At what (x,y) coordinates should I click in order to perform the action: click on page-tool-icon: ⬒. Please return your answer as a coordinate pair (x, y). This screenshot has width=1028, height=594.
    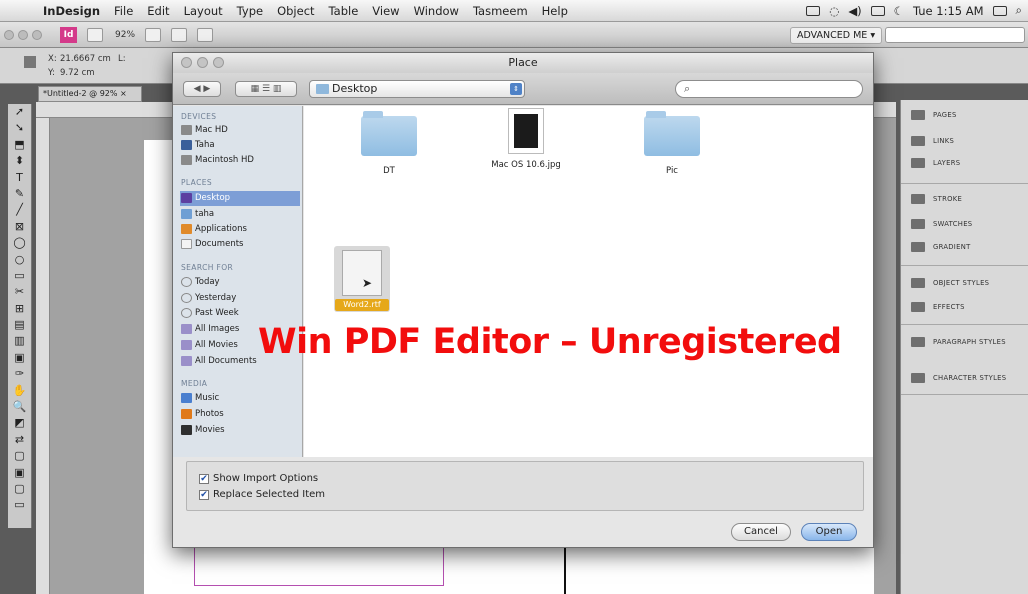
    Looking at the image, I should click on (19, 145).